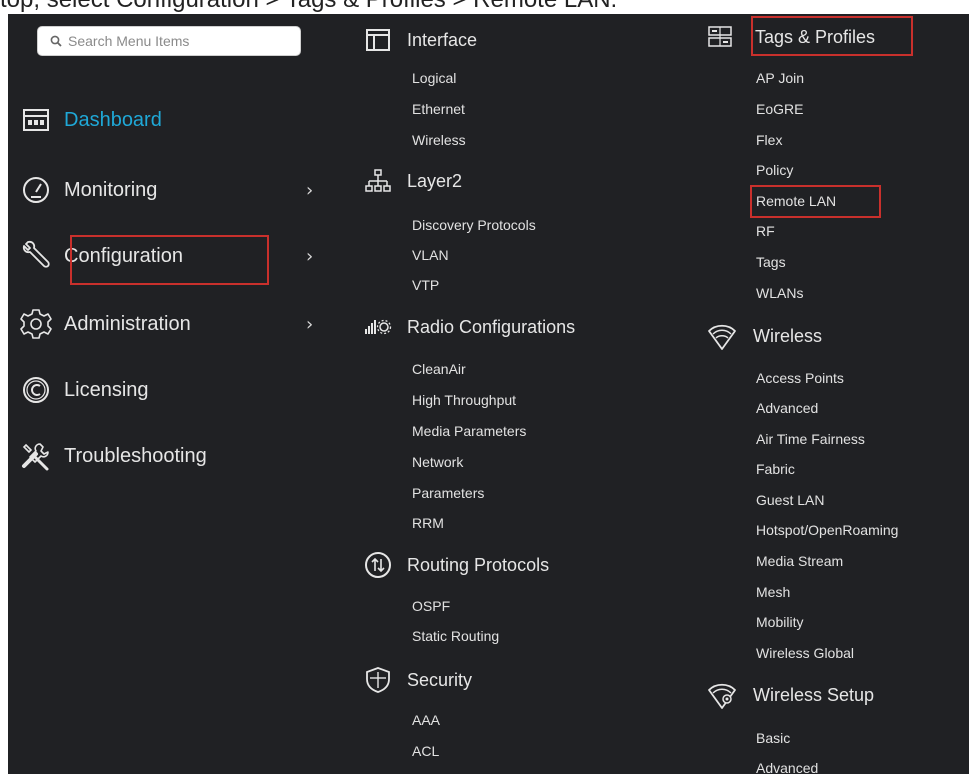 This screenshot has height=774, width=969. Describe the element at coordinates (36, 190) in the screenshot. I see `gauge-icon` at that location.